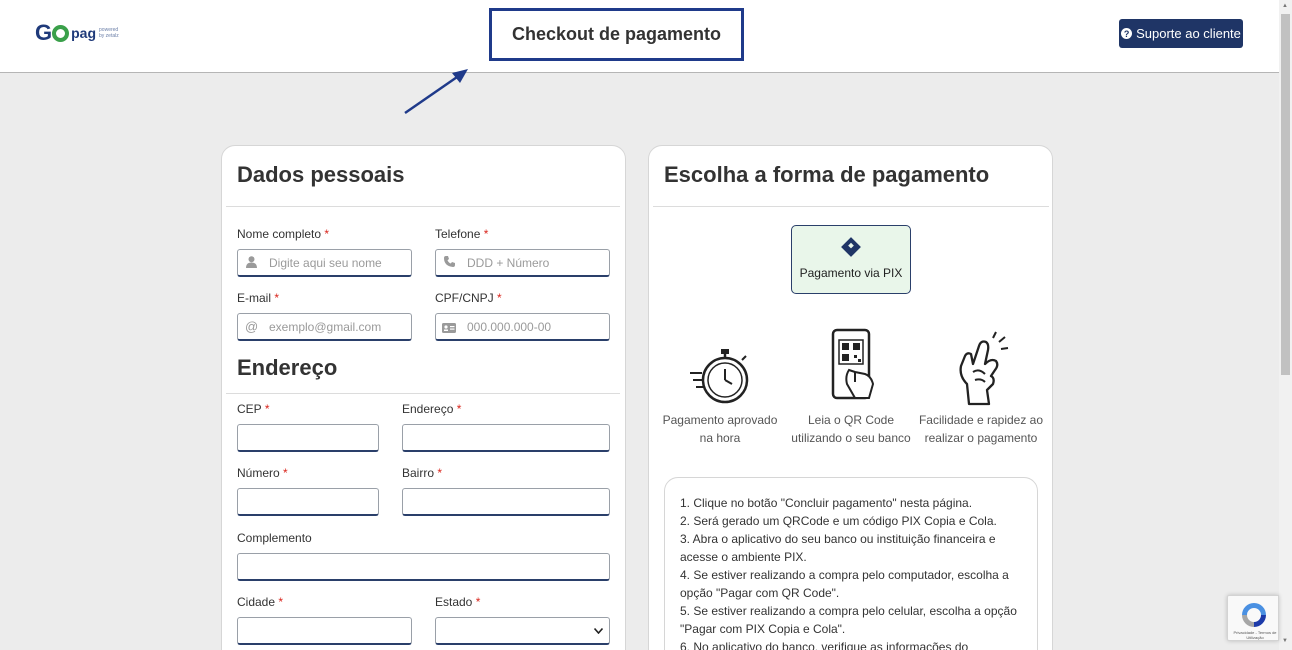 The height and width of the screenshot is (650, 1292). What do you see at coordinates (321, 174) in the screenshot?
I see `personal-data-title: Dados pessoais` at bounding box center [321, 174].